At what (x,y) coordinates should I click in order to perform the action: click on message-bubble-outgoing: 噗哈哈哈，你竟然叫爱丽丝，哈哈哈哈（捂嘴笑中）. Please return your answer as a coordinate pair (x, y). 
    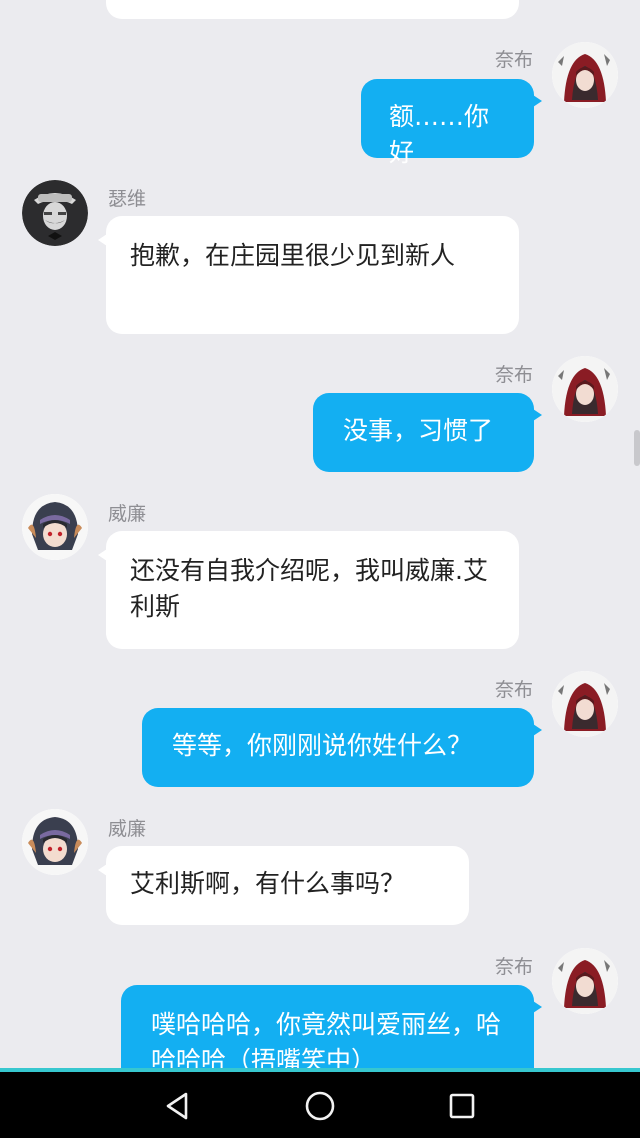
    Looking at the image, I should click on (331, 1026).